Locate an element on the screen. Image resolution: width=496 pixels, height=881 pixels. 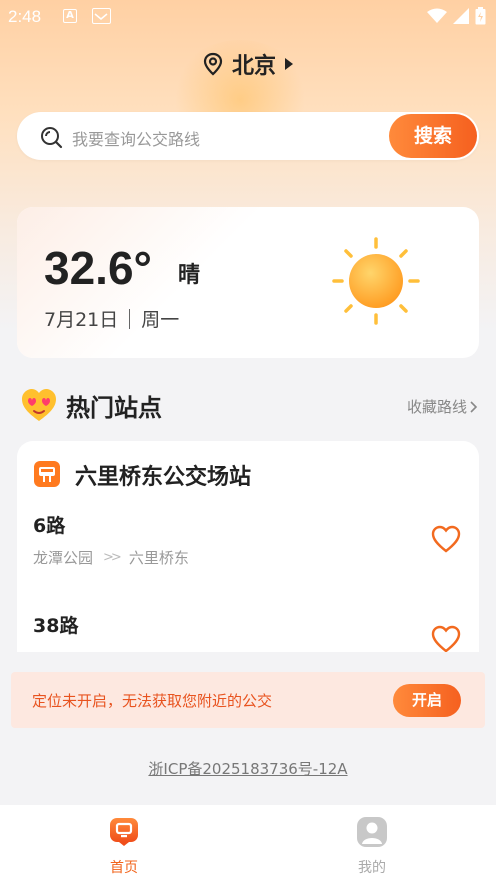
city-name: 北京 is located at coordinates (253, 66).